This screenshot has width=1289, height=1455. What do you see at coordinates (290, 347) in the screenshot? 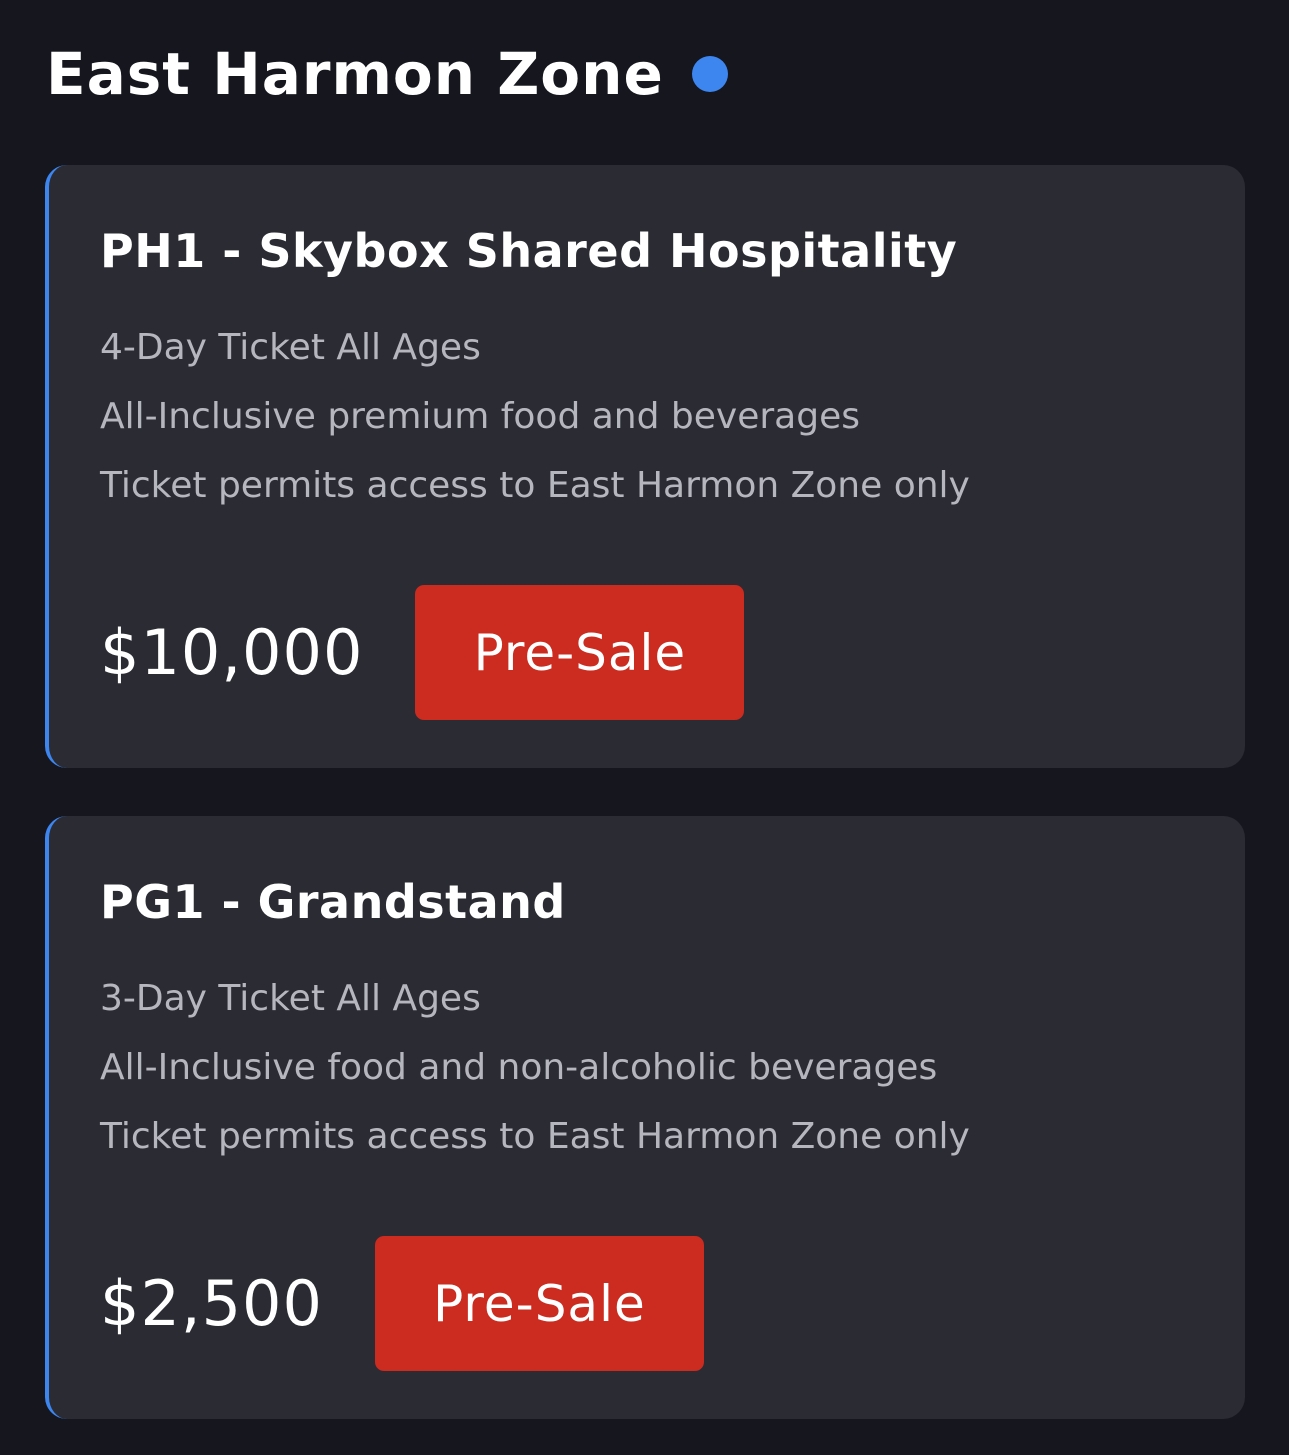
I see `ticket-detail-item: 4-Day Ticket All Ages` at bounding box center [290, 347].